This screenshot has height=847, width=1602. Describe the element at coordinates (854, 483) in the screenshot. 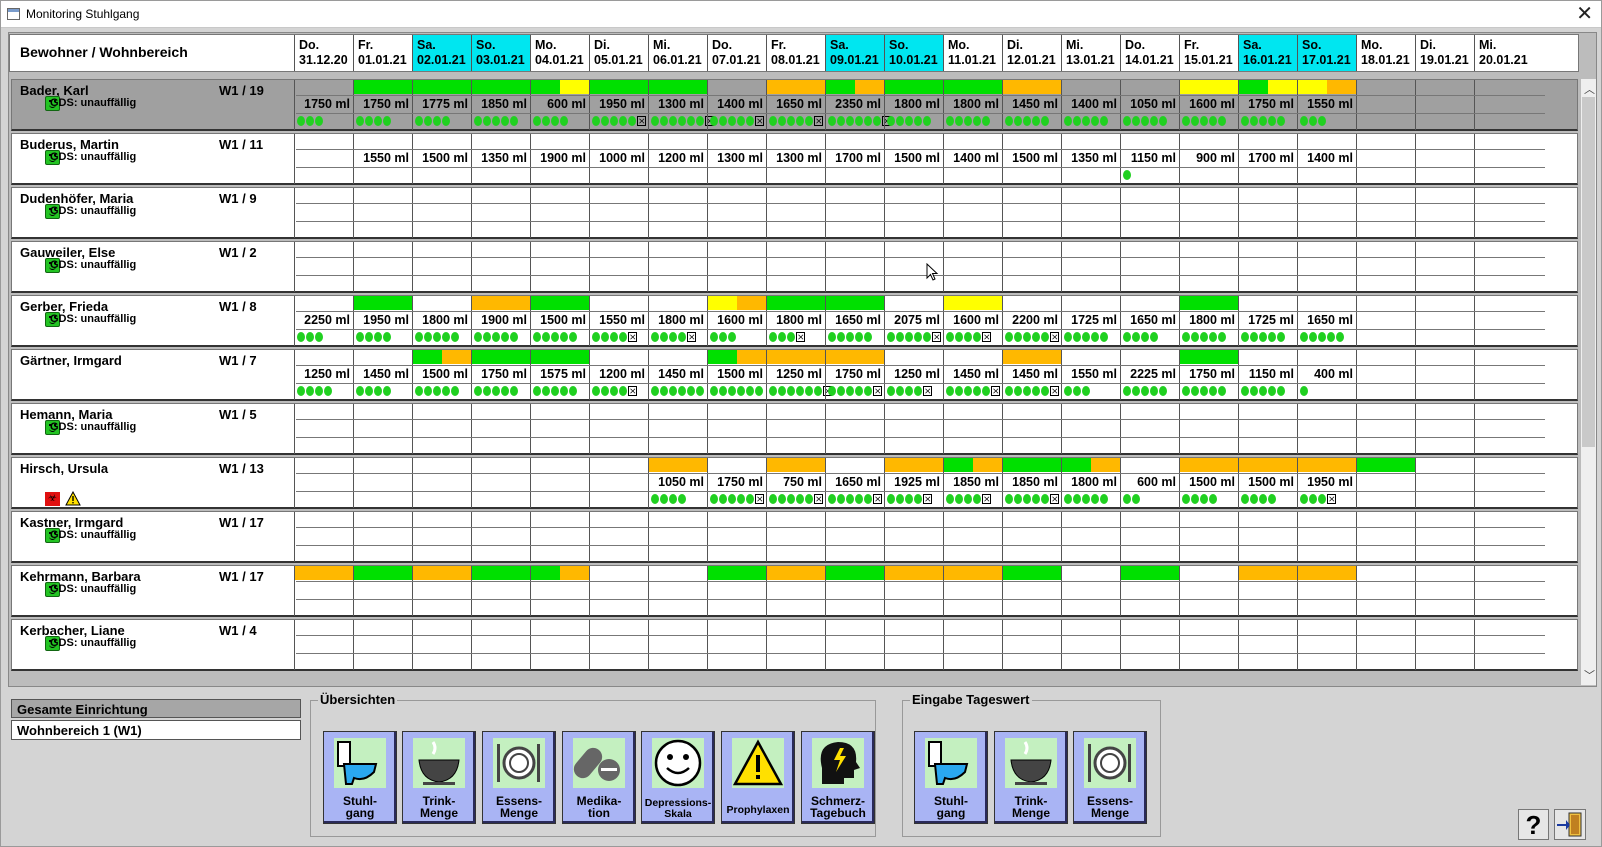

I see `day-cell: 1650 ml ⨯` at that location.